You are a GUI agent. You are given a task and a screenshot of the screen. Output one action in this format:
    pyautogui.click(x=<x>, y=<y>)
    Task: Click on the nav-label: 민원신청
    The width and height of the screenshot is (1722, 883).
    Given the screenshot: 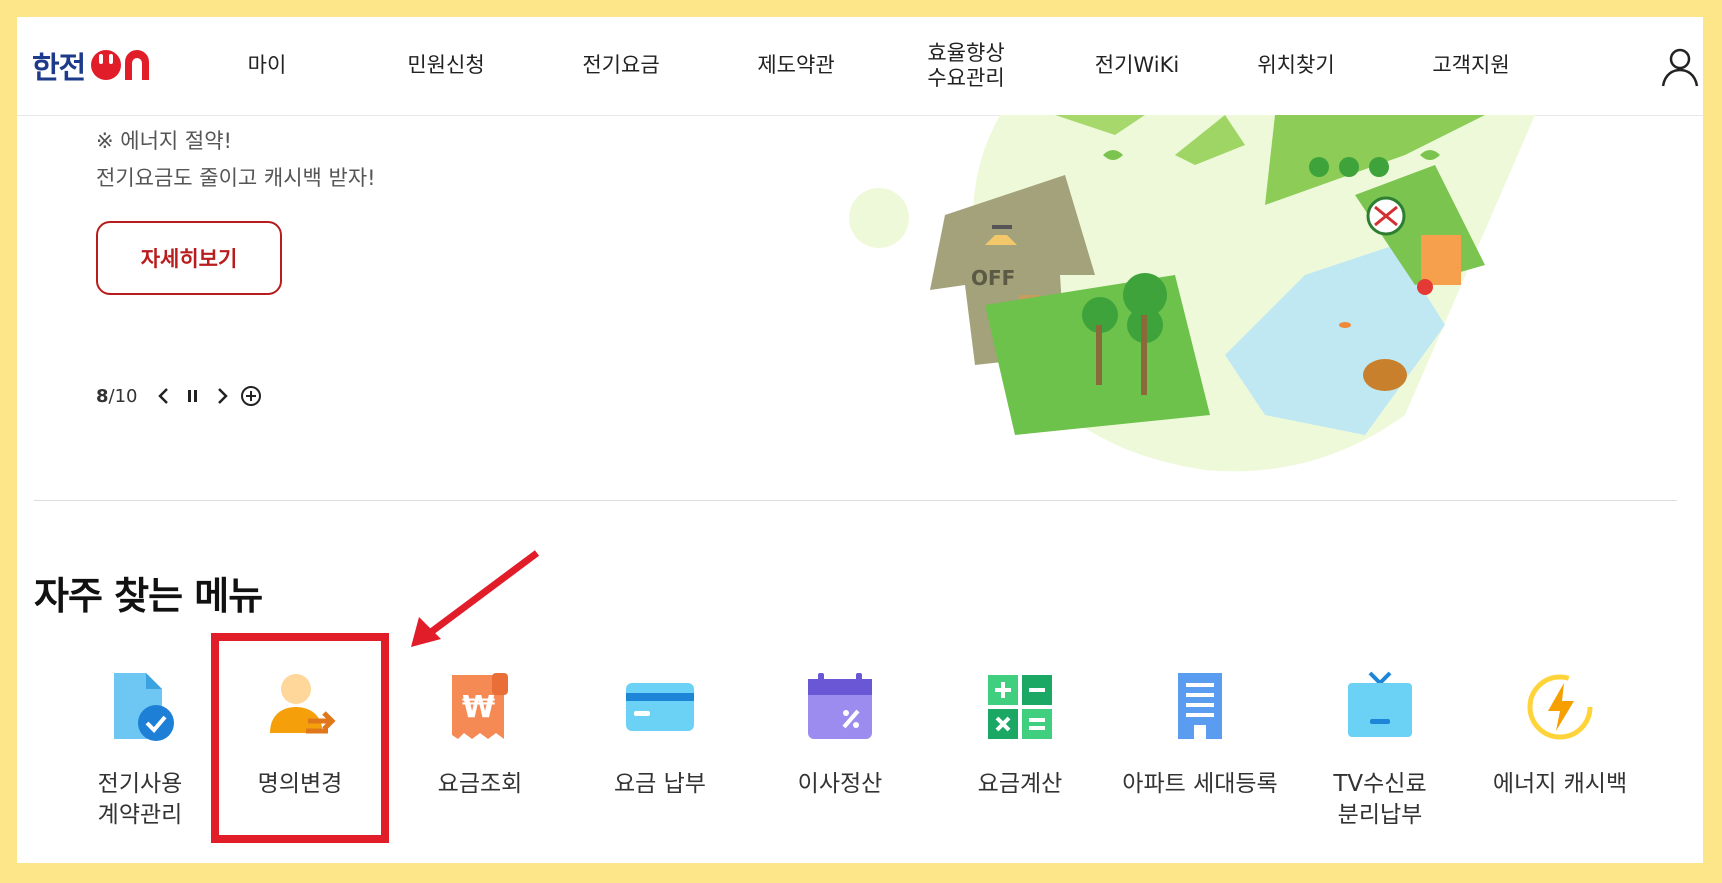 What is the action you would take?
    pyautogui.click(x=446, y=65)
    